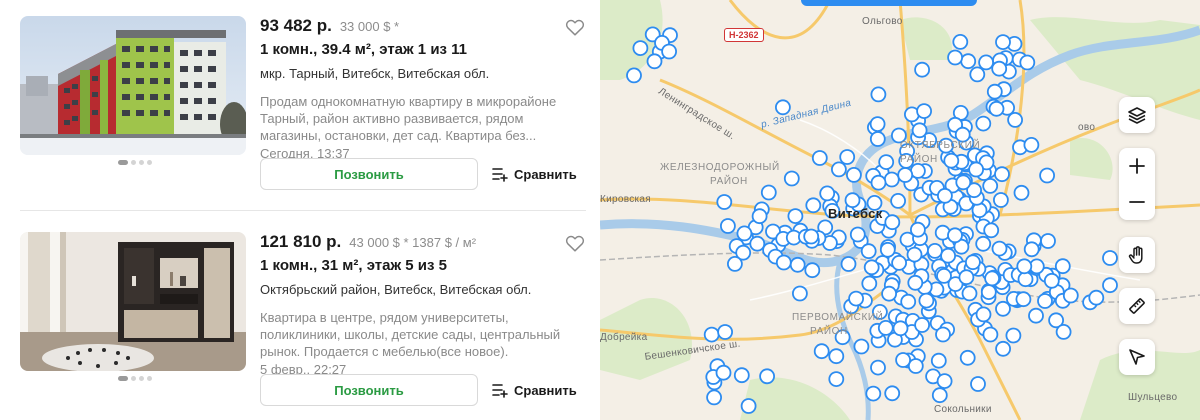 This screenshot has width=1200, height=420. Describe the element at coordinates (1137, 202) in the screenshot. I see `zoom-out-button` at that location.